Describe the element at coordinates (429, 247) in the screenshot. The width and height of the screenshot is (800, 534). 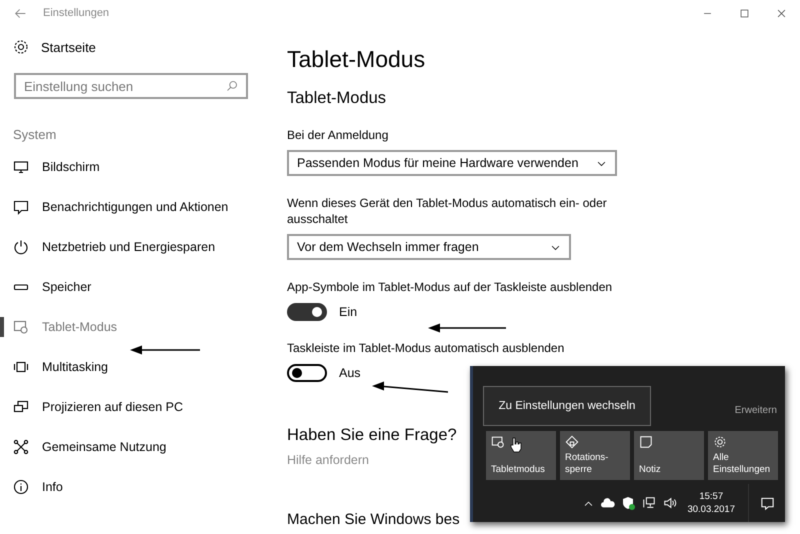
I see `dropdown: Vor dem Wechseln immer fragen` at that location.